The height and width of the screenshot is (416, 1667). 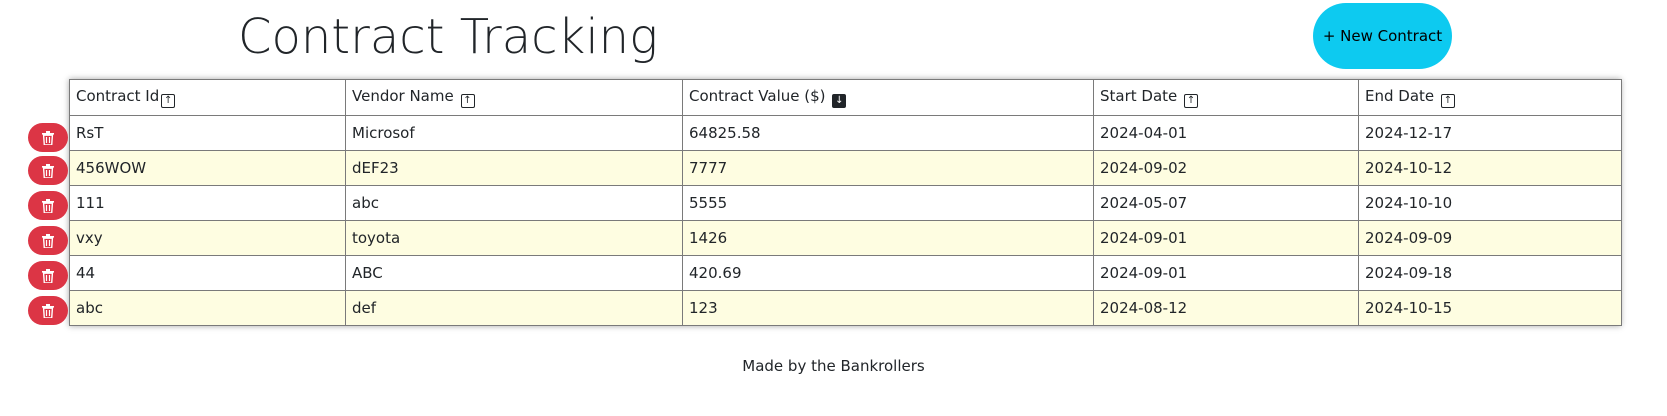 I want to click on cell-vendor-name: abc, so click(x=514, y=203).